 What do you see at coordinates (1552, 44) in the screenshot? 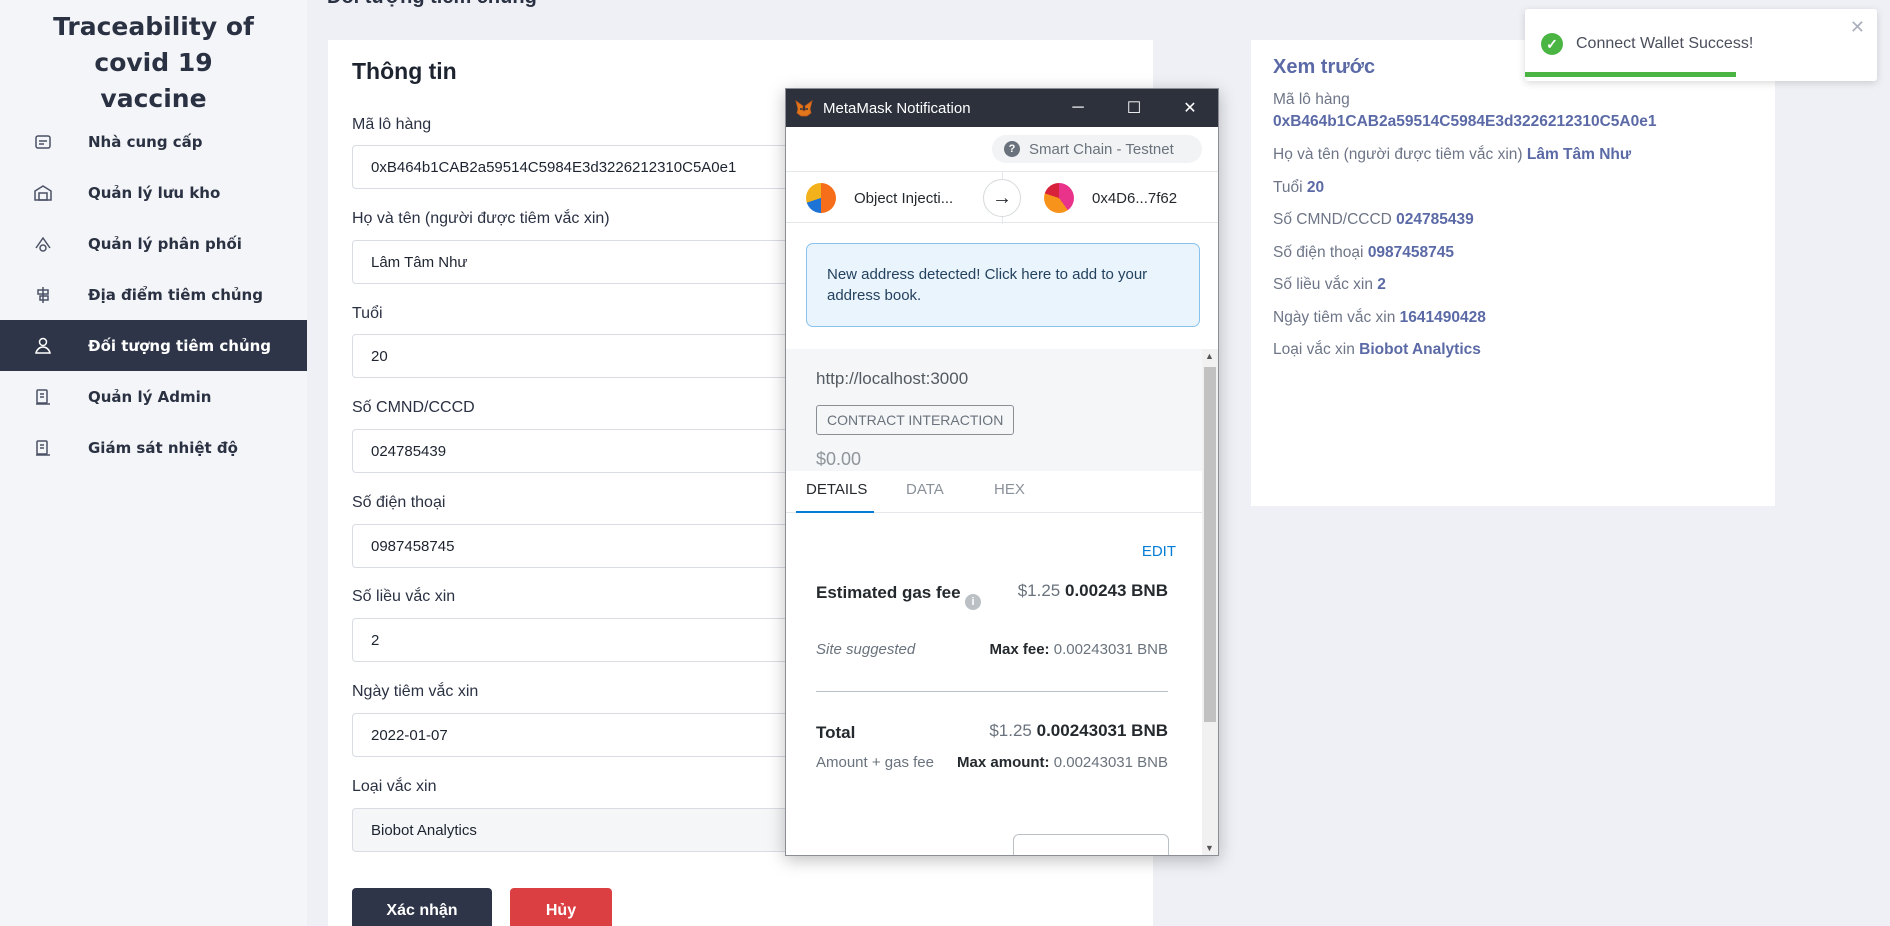
I see `check-circle-icon: ✓` at bounding box center [1552, 44].